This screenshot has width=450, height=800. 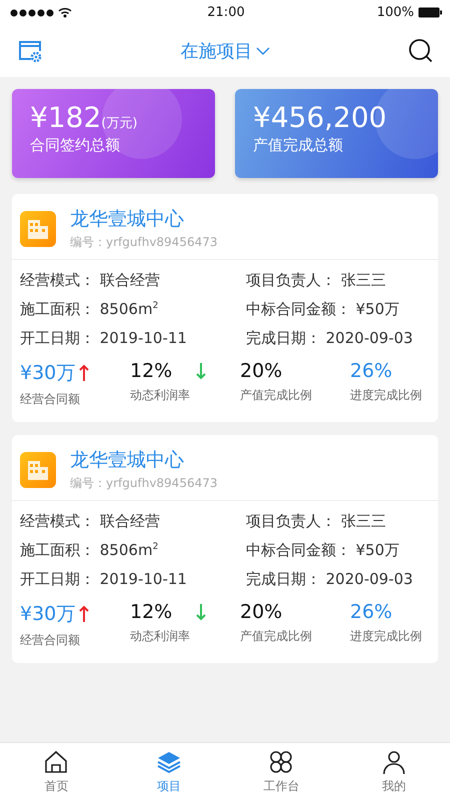 What do you see at coordinates (393, 761) in the screenshot?
I see `user-icon` at bounding box center [393, 761].